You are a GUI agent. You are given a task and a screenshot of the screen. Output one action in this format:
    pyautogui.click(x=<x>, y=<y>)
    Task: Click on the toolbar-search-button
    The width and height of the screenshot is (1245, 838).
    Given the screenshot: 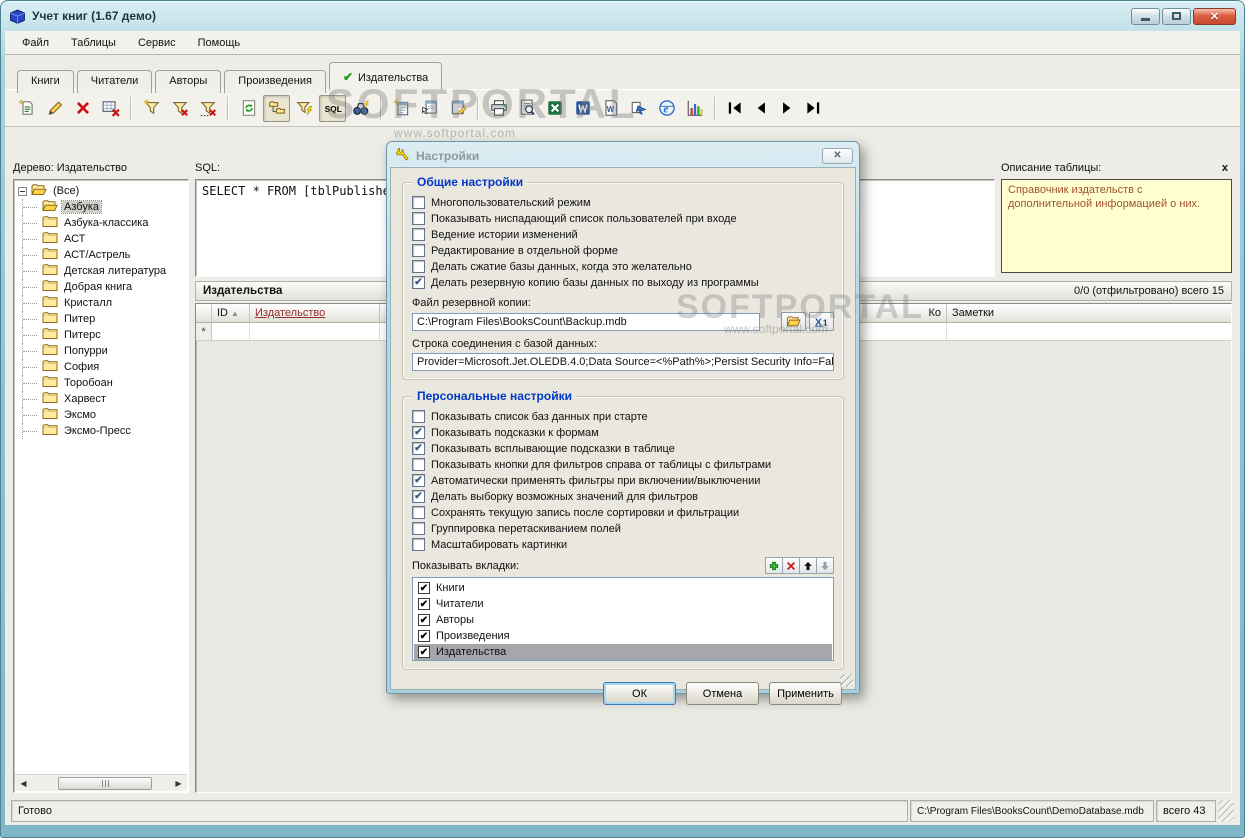 What is the action you would take?
    pyautogui.click(x=360, y=108)
    